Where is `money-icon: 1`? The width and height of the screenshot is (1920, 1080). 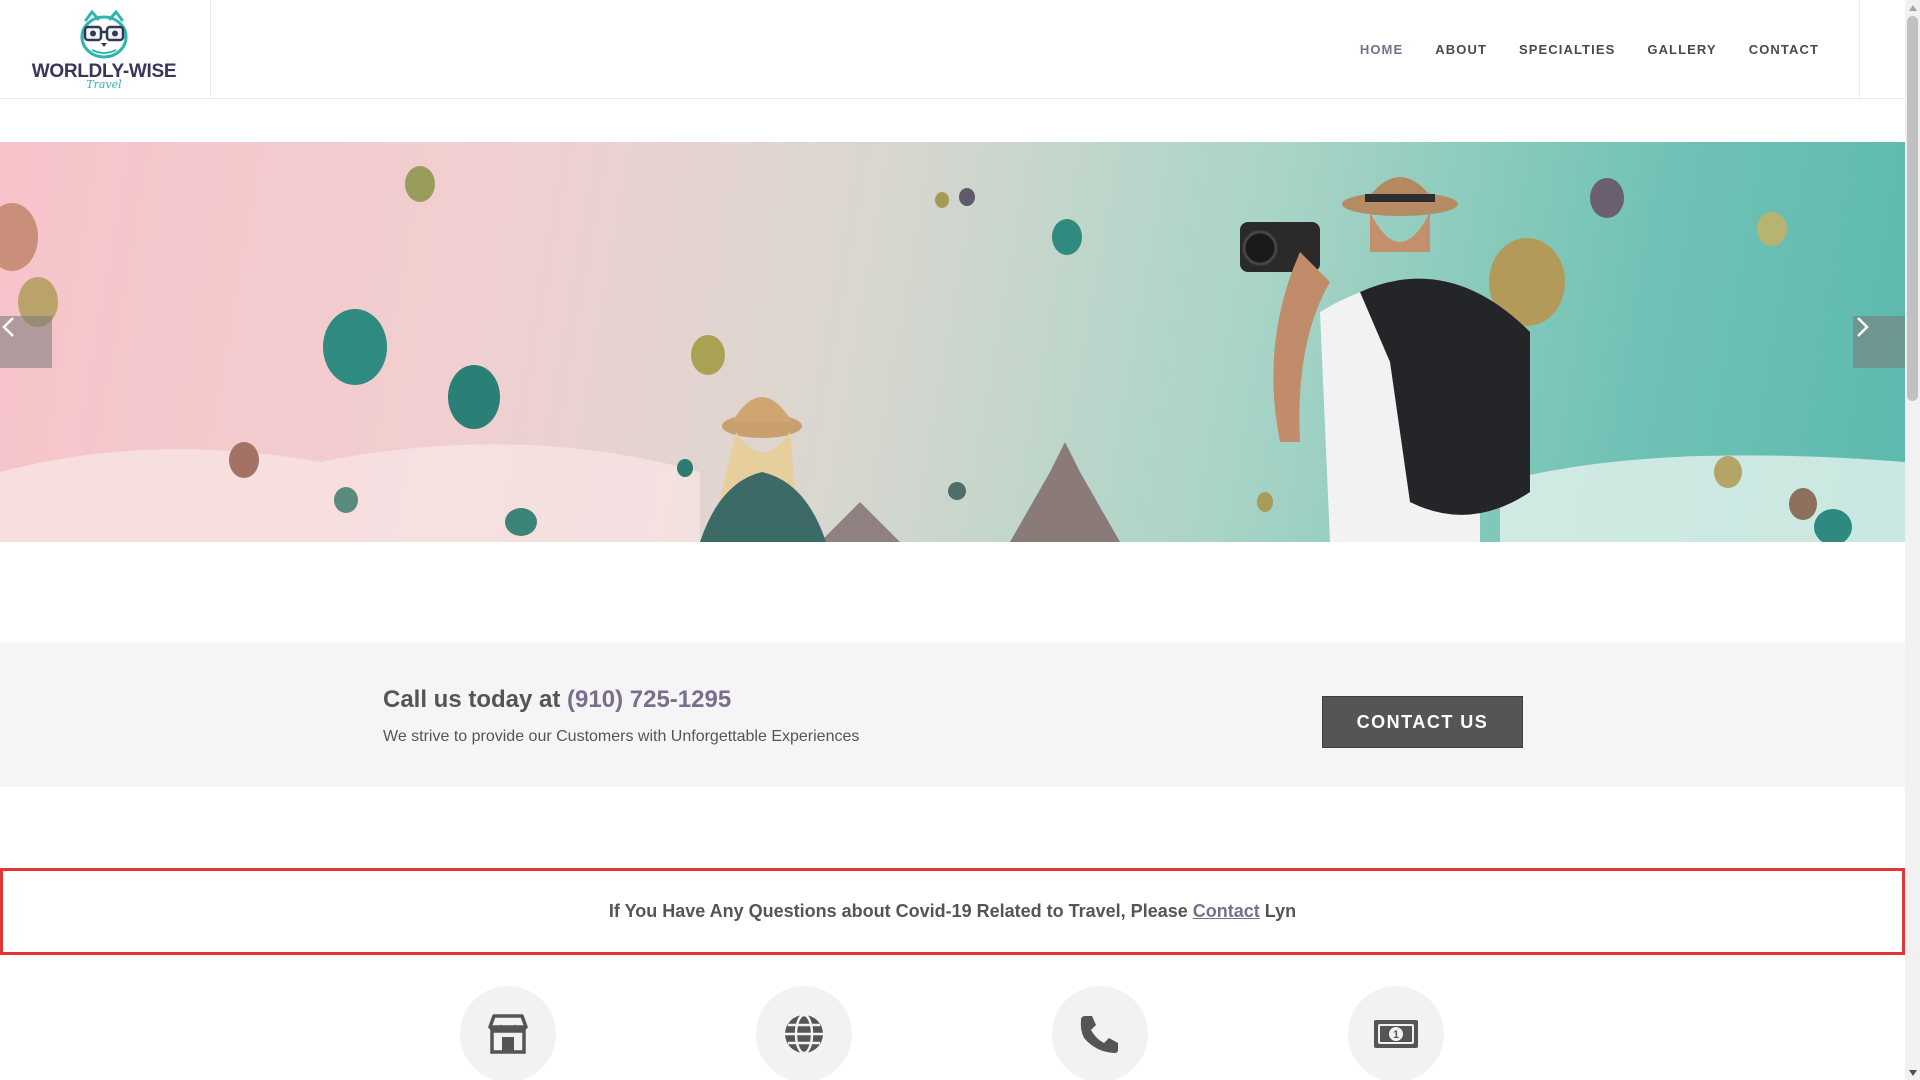
money-icon: 1 is located at coordinates (1396, 1034).